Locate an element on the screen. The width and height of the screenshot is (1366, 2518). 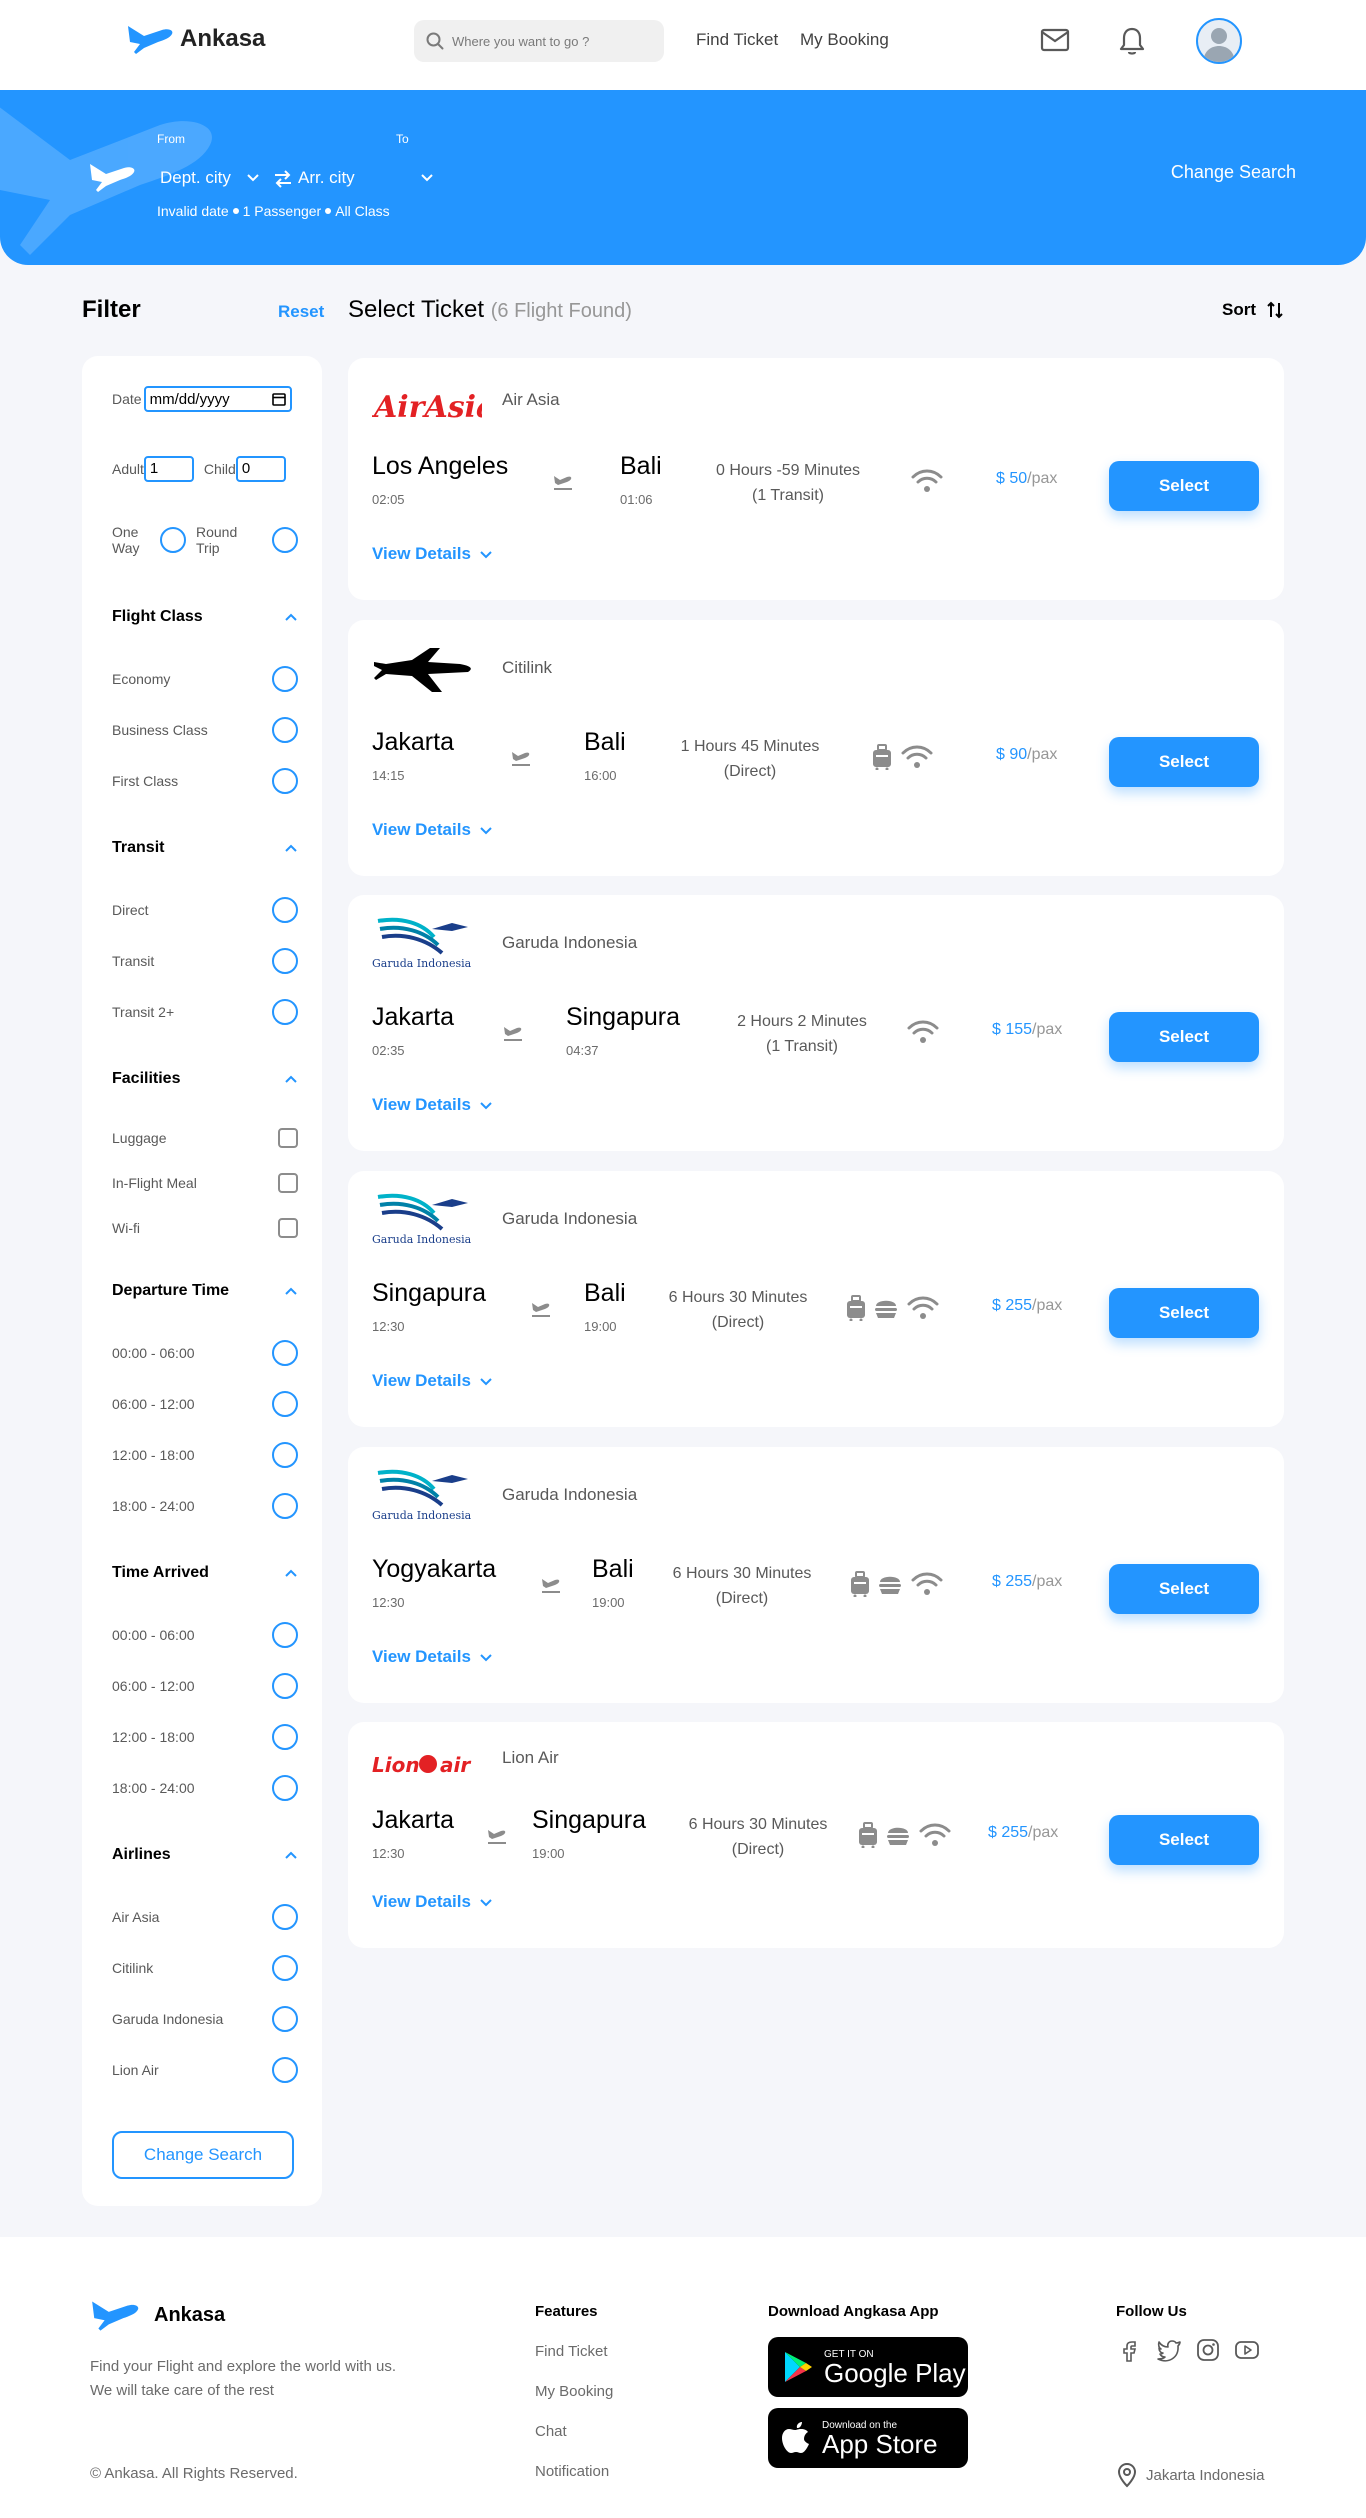
flight-duration: 1 Hours 45 Minutes (Direct) is located at coordinates (750, 759).